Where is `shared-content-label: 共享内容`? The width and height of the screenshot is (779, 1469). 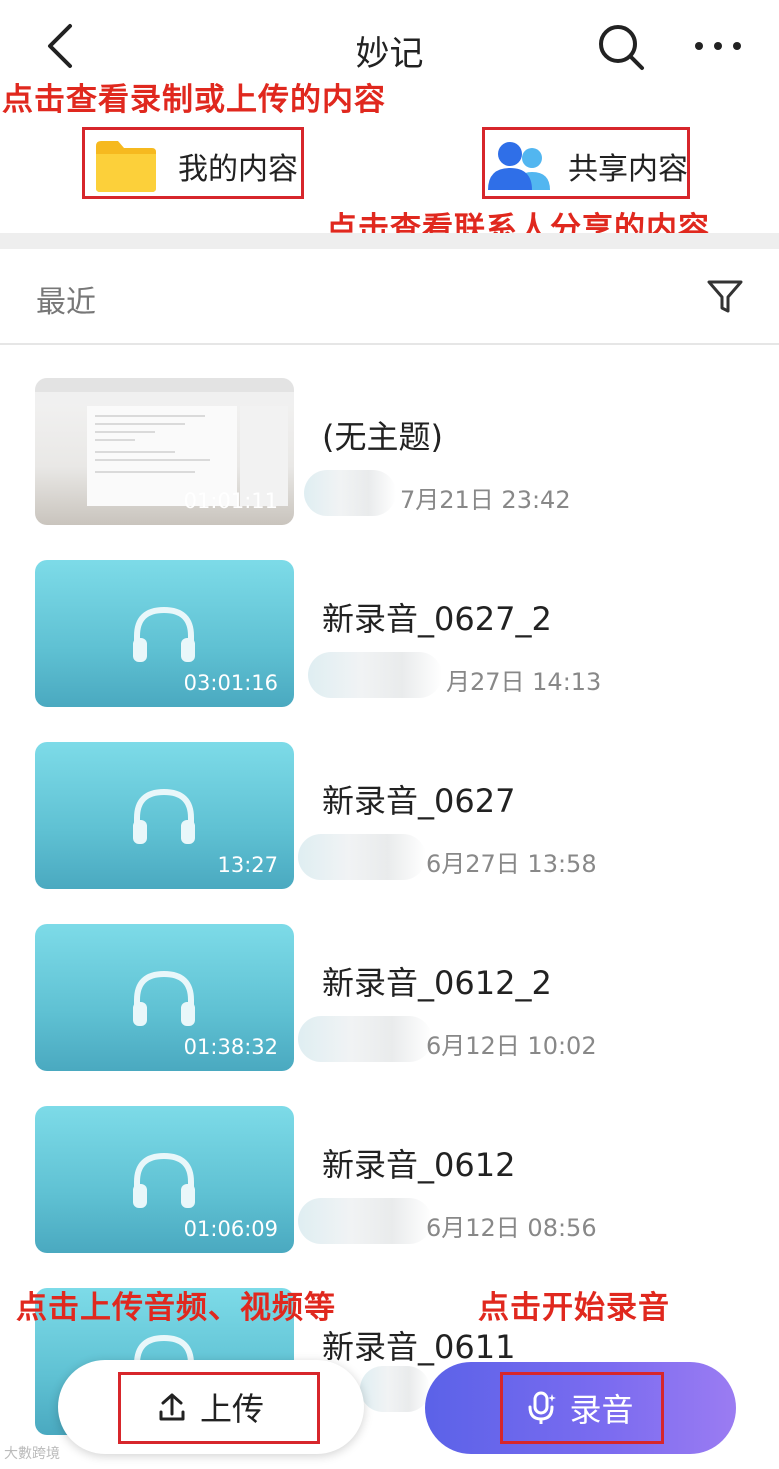
shared-content-label: 共享内容 is located at coordinates (628, 169).